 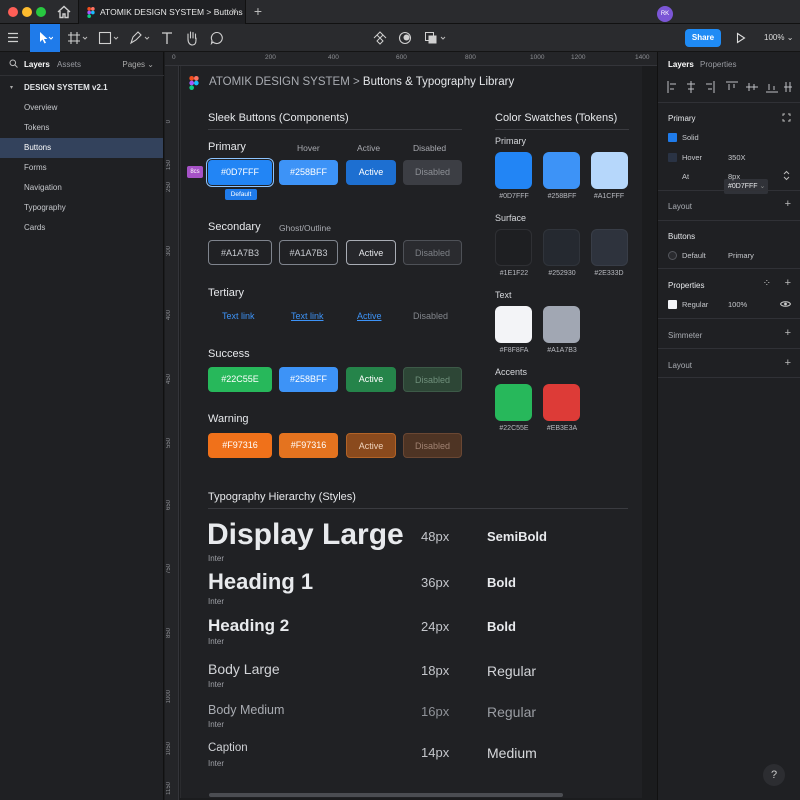 What do you see at coordinates (138, 64) in the screenshot?
I see `pages-dropdown: Pages ⌄` at bounding box center [138, 64].